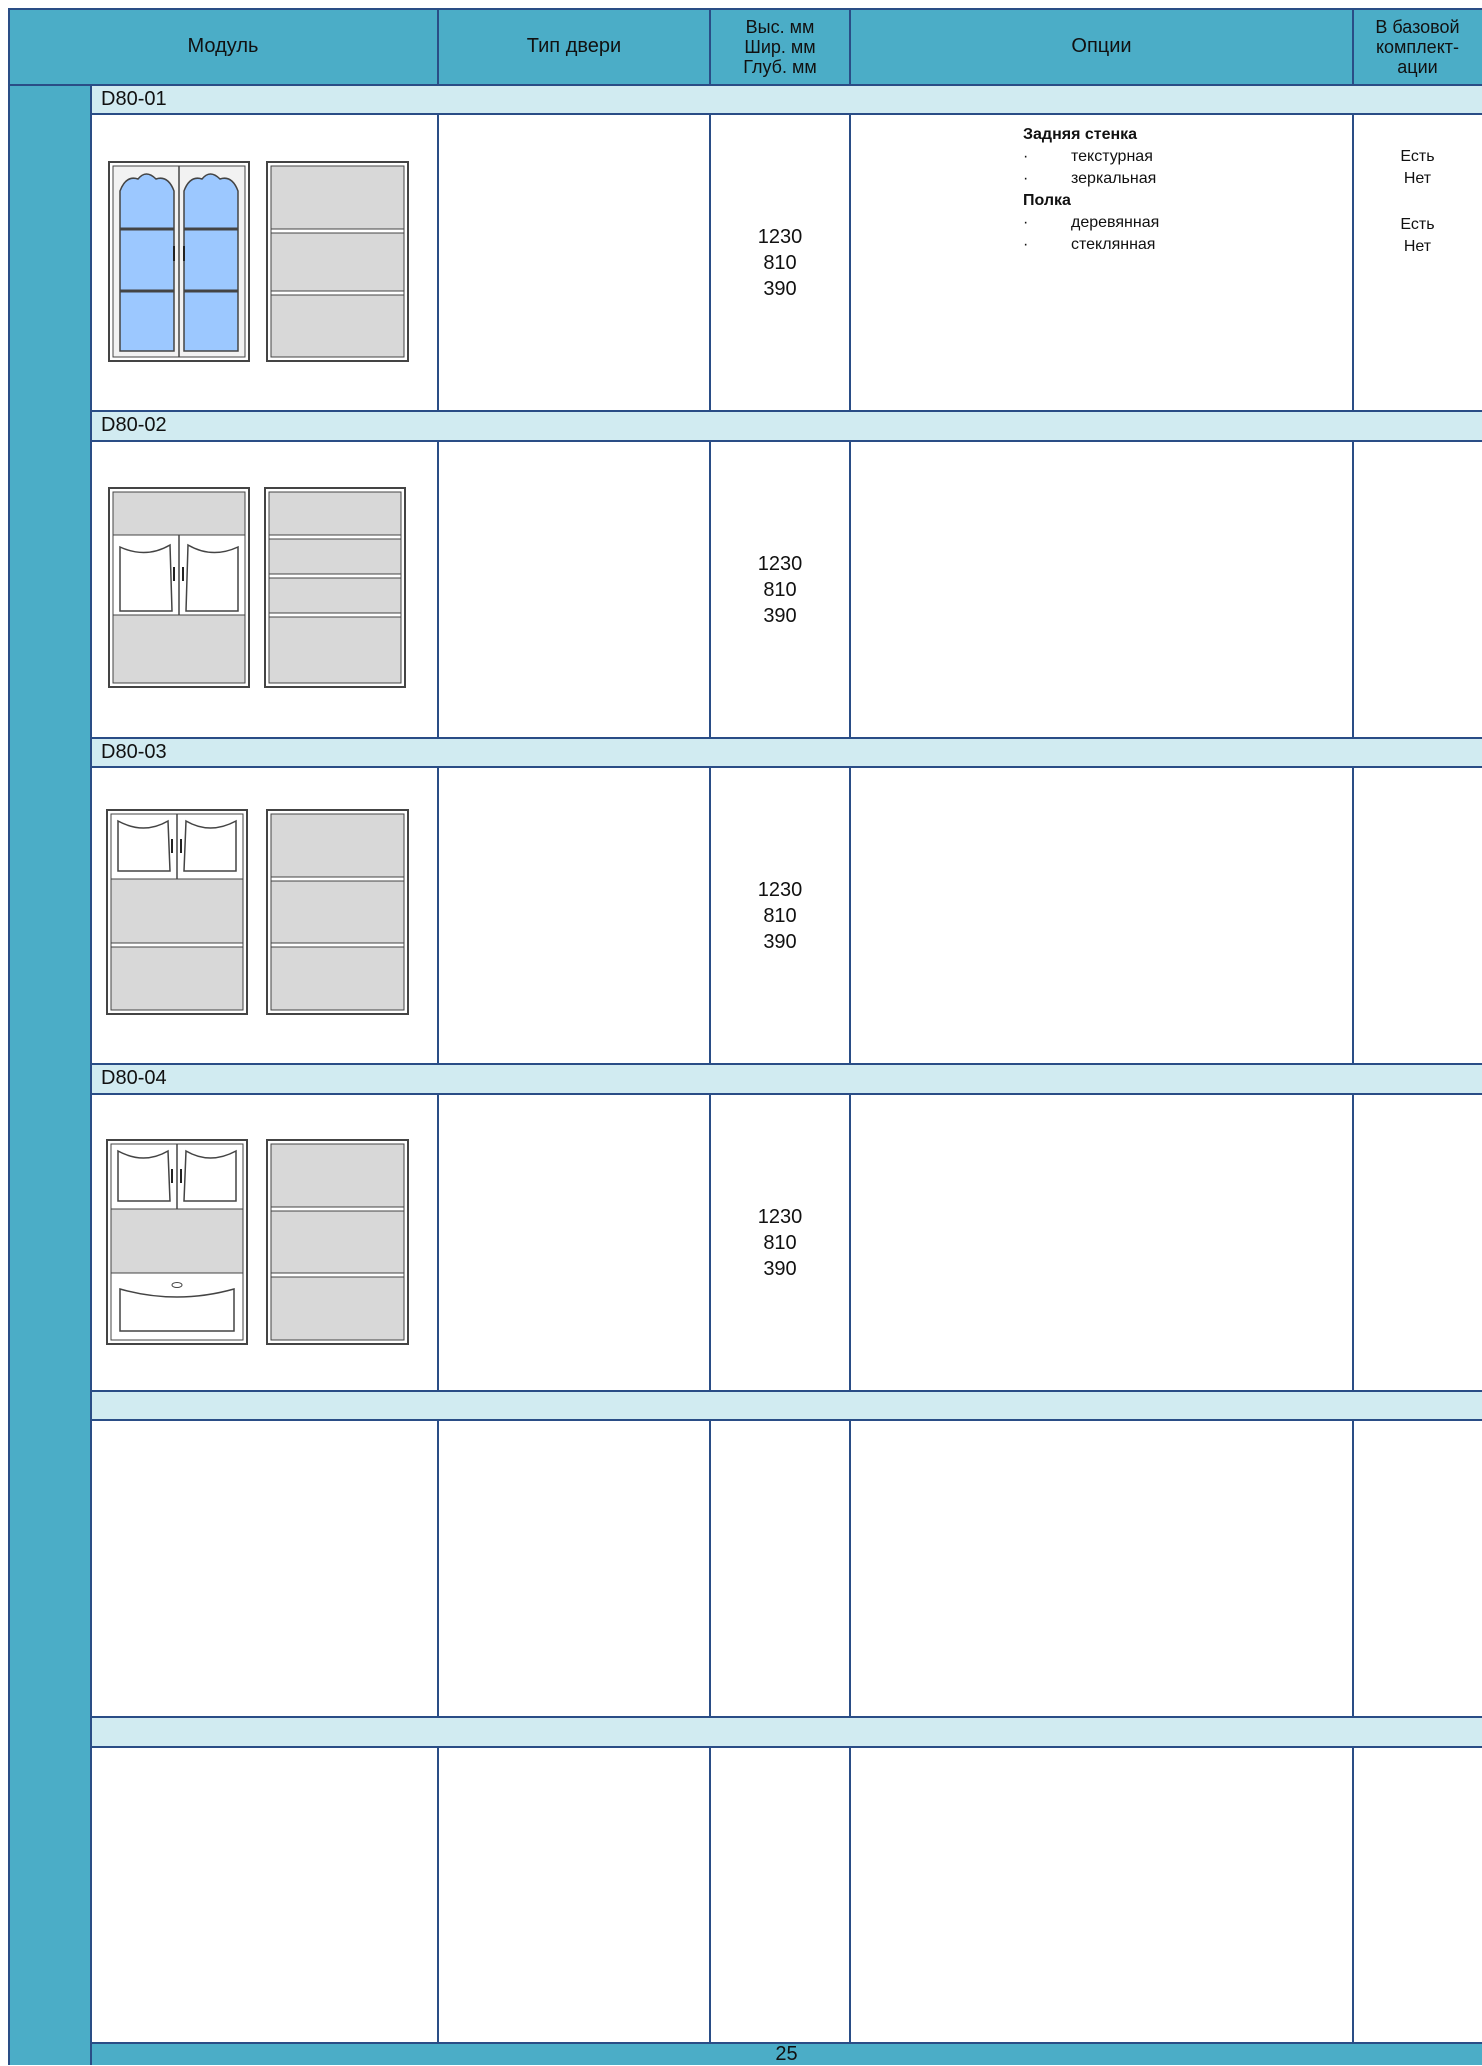 Image resolution: width=1482 pixels, height=2066 pixels. What do you see at coordinates (1113, 244) in the screenshot?
I see `option-label: стеклянная` at bounding box center [1113, 244].